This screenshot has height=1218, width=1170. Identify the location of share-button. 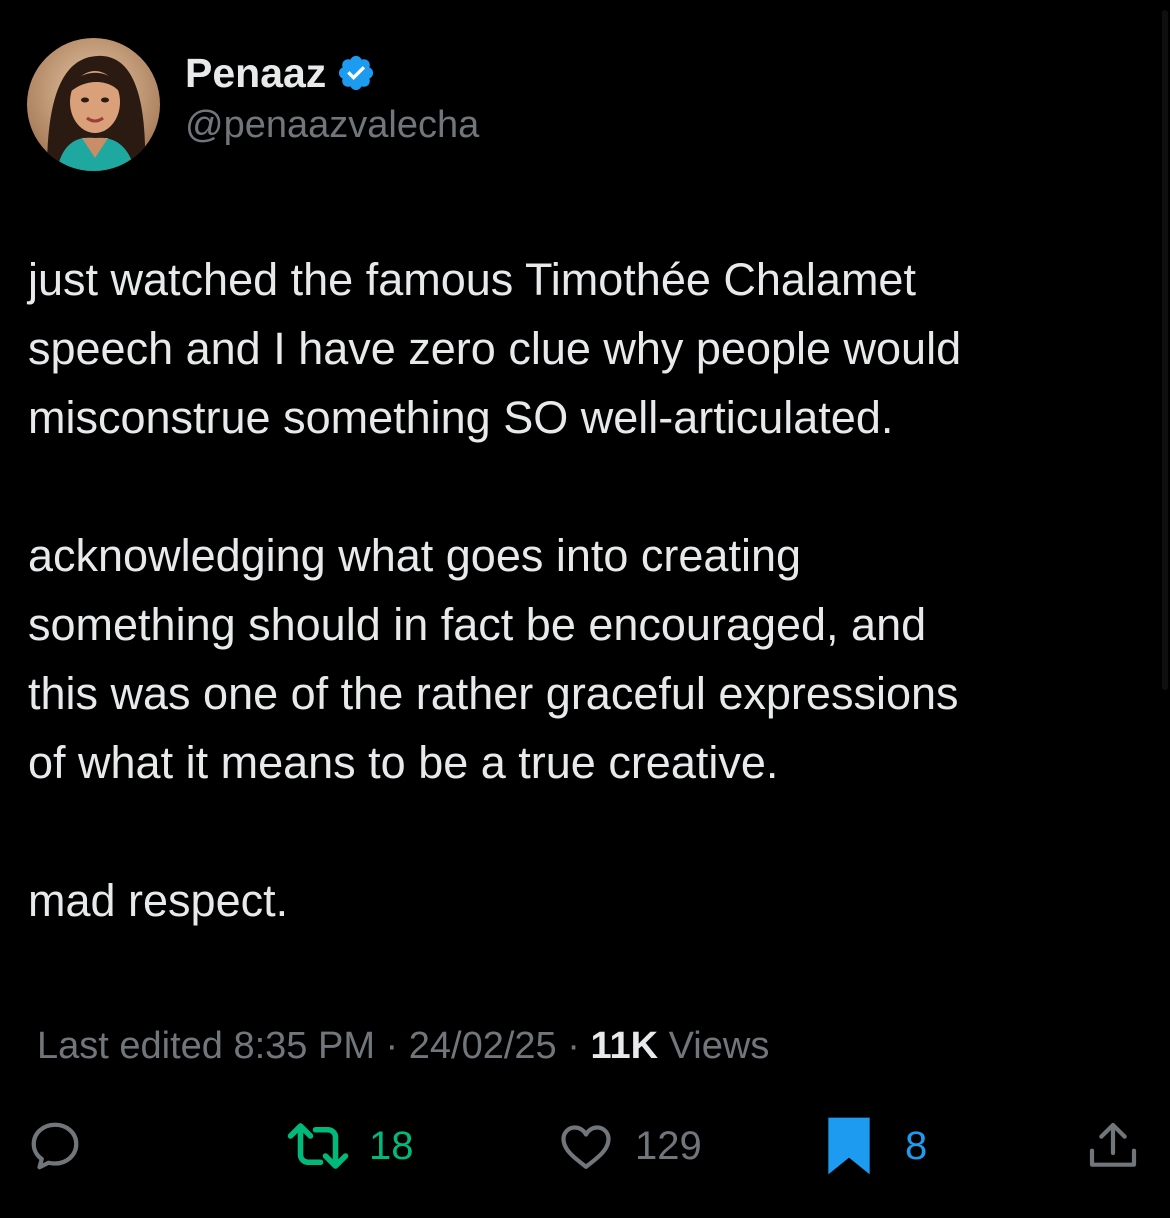
(1113, 1146).